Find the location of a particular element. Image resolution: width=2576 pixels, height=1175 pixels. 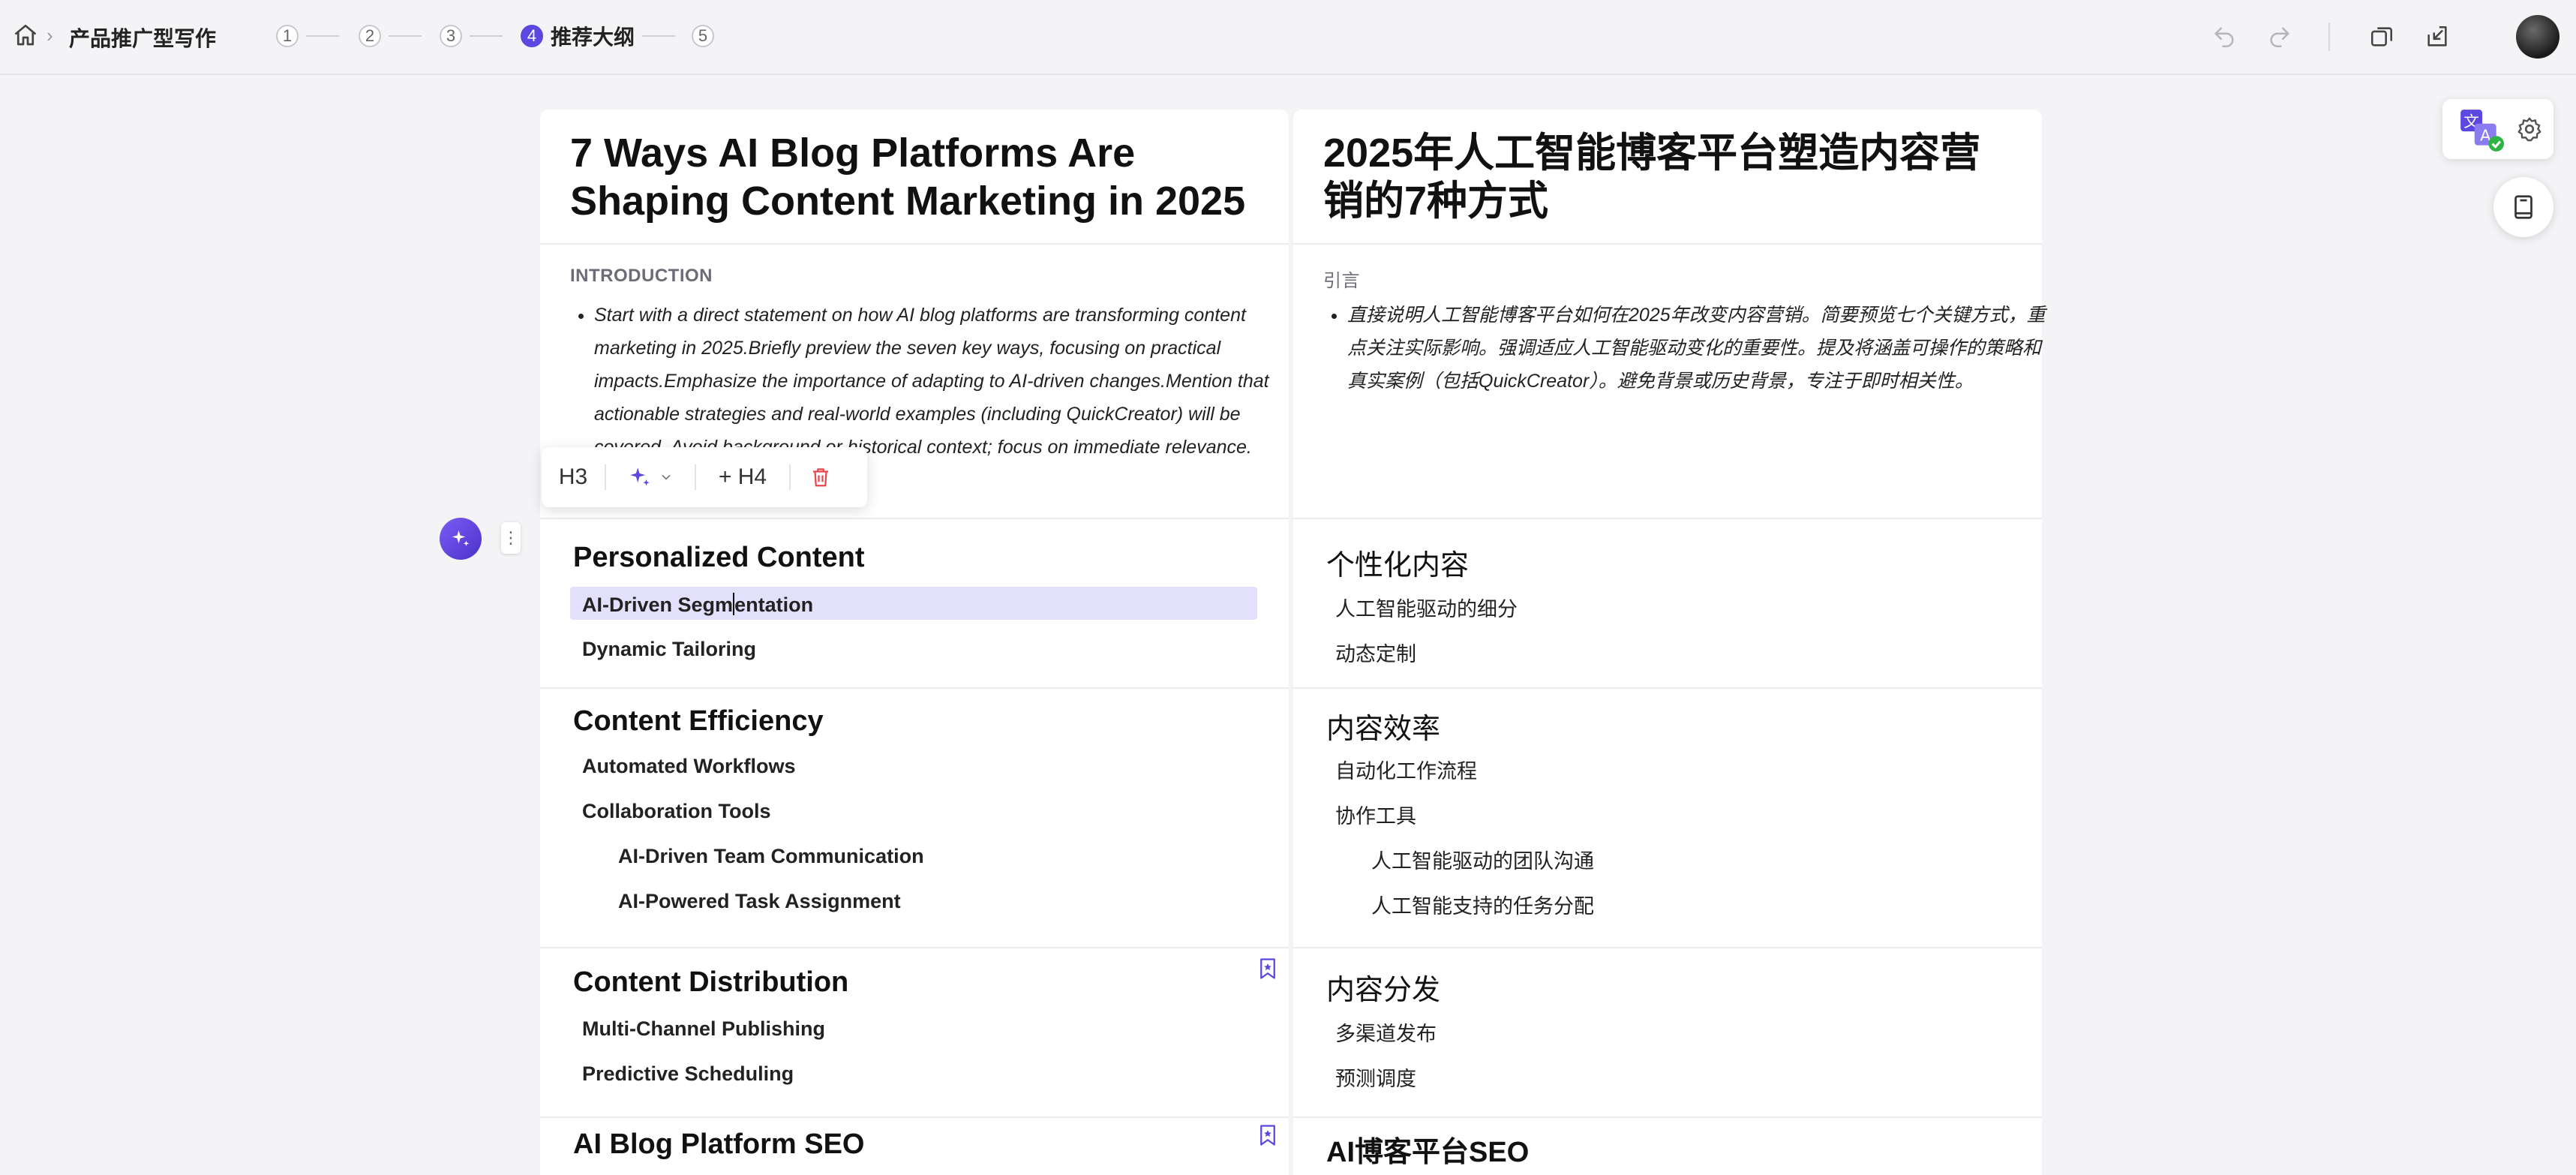

toolbar-divider is located at coordinates (2329, 37).